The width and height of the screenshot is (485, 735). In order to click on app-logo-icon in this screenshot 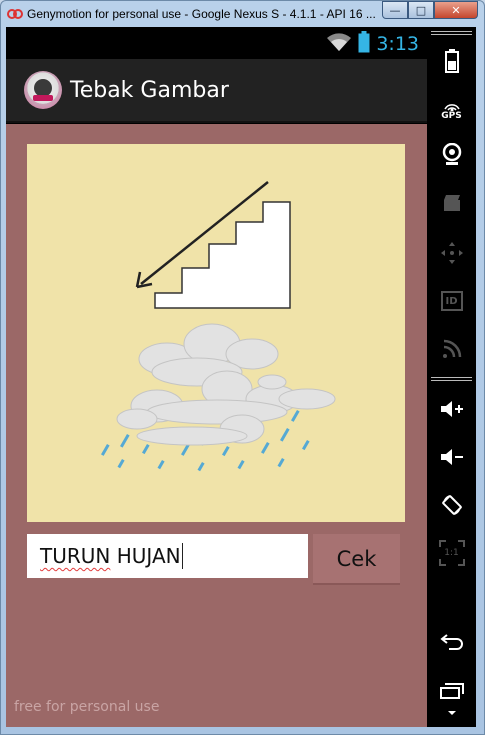, I will do `click(43, 90)`.